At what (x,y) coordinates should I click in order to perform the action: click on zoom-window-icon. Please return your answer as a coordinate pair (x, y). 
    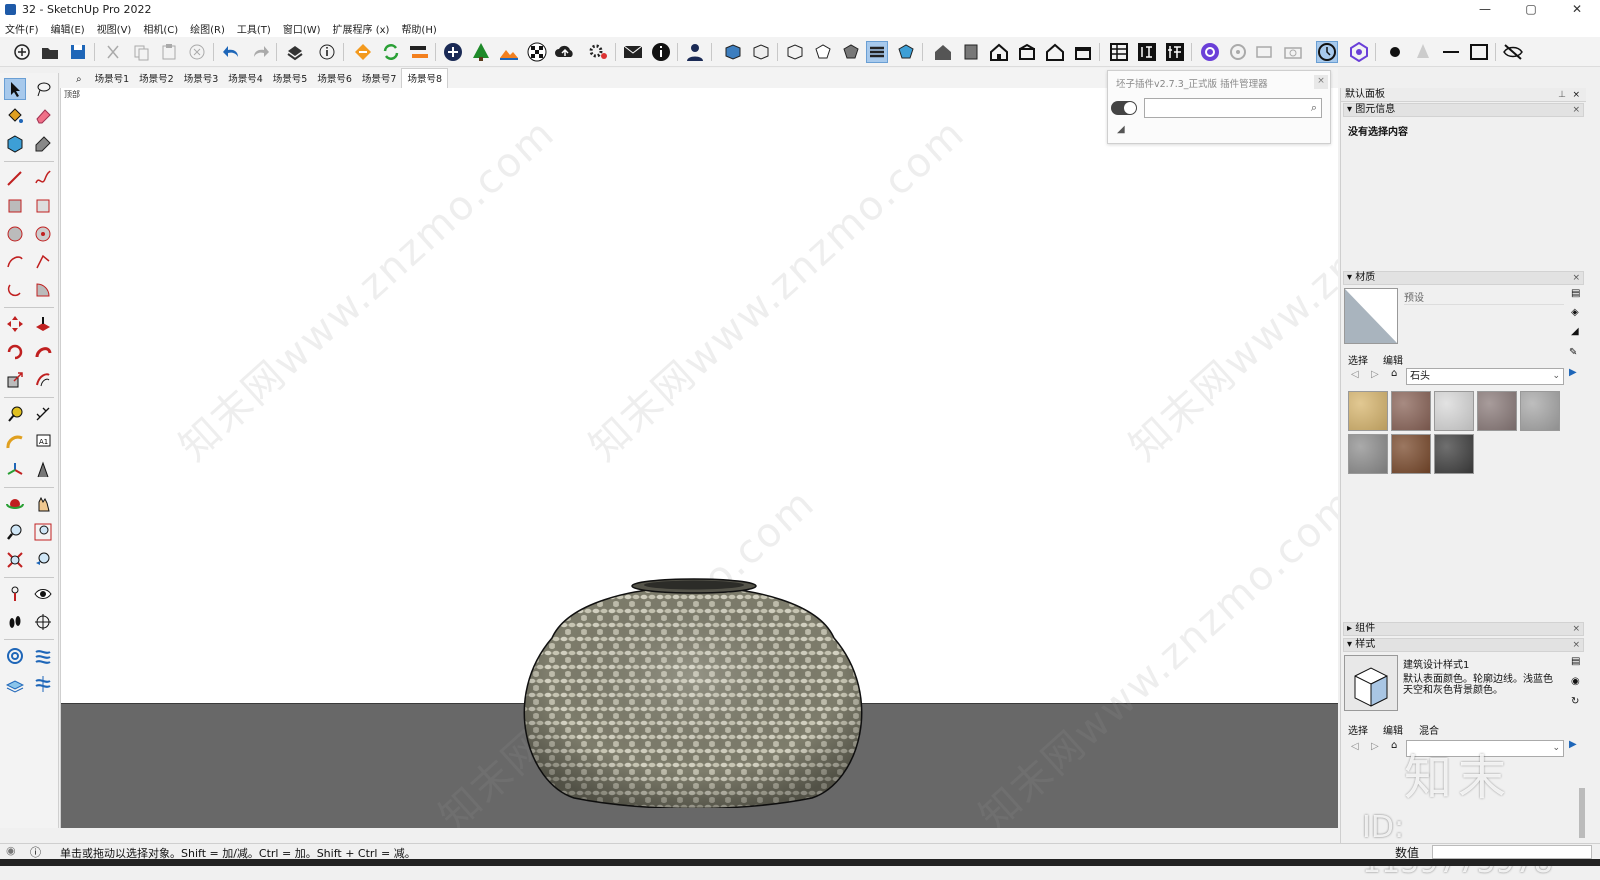
    Looking at the image, I should click on (43, 532).